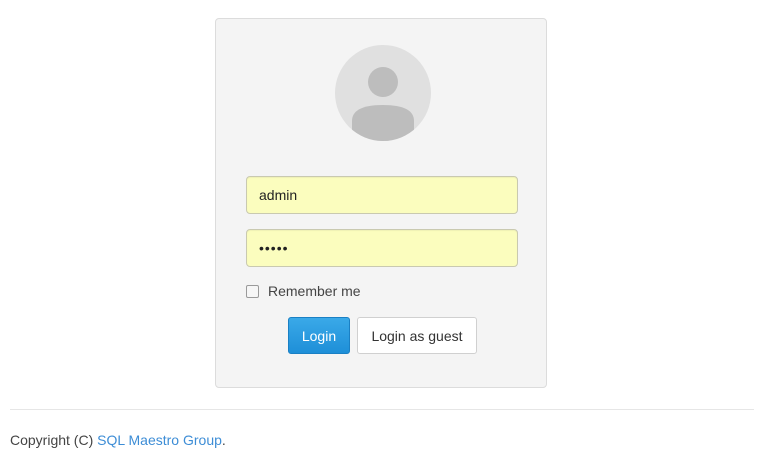 Image resolution: width=763 pixels, height=460 pixels. What do you see at coordinates (314, 291) in the screenshot?
I see `remember-me-label: Remember me` at bounding box center [314, 291].